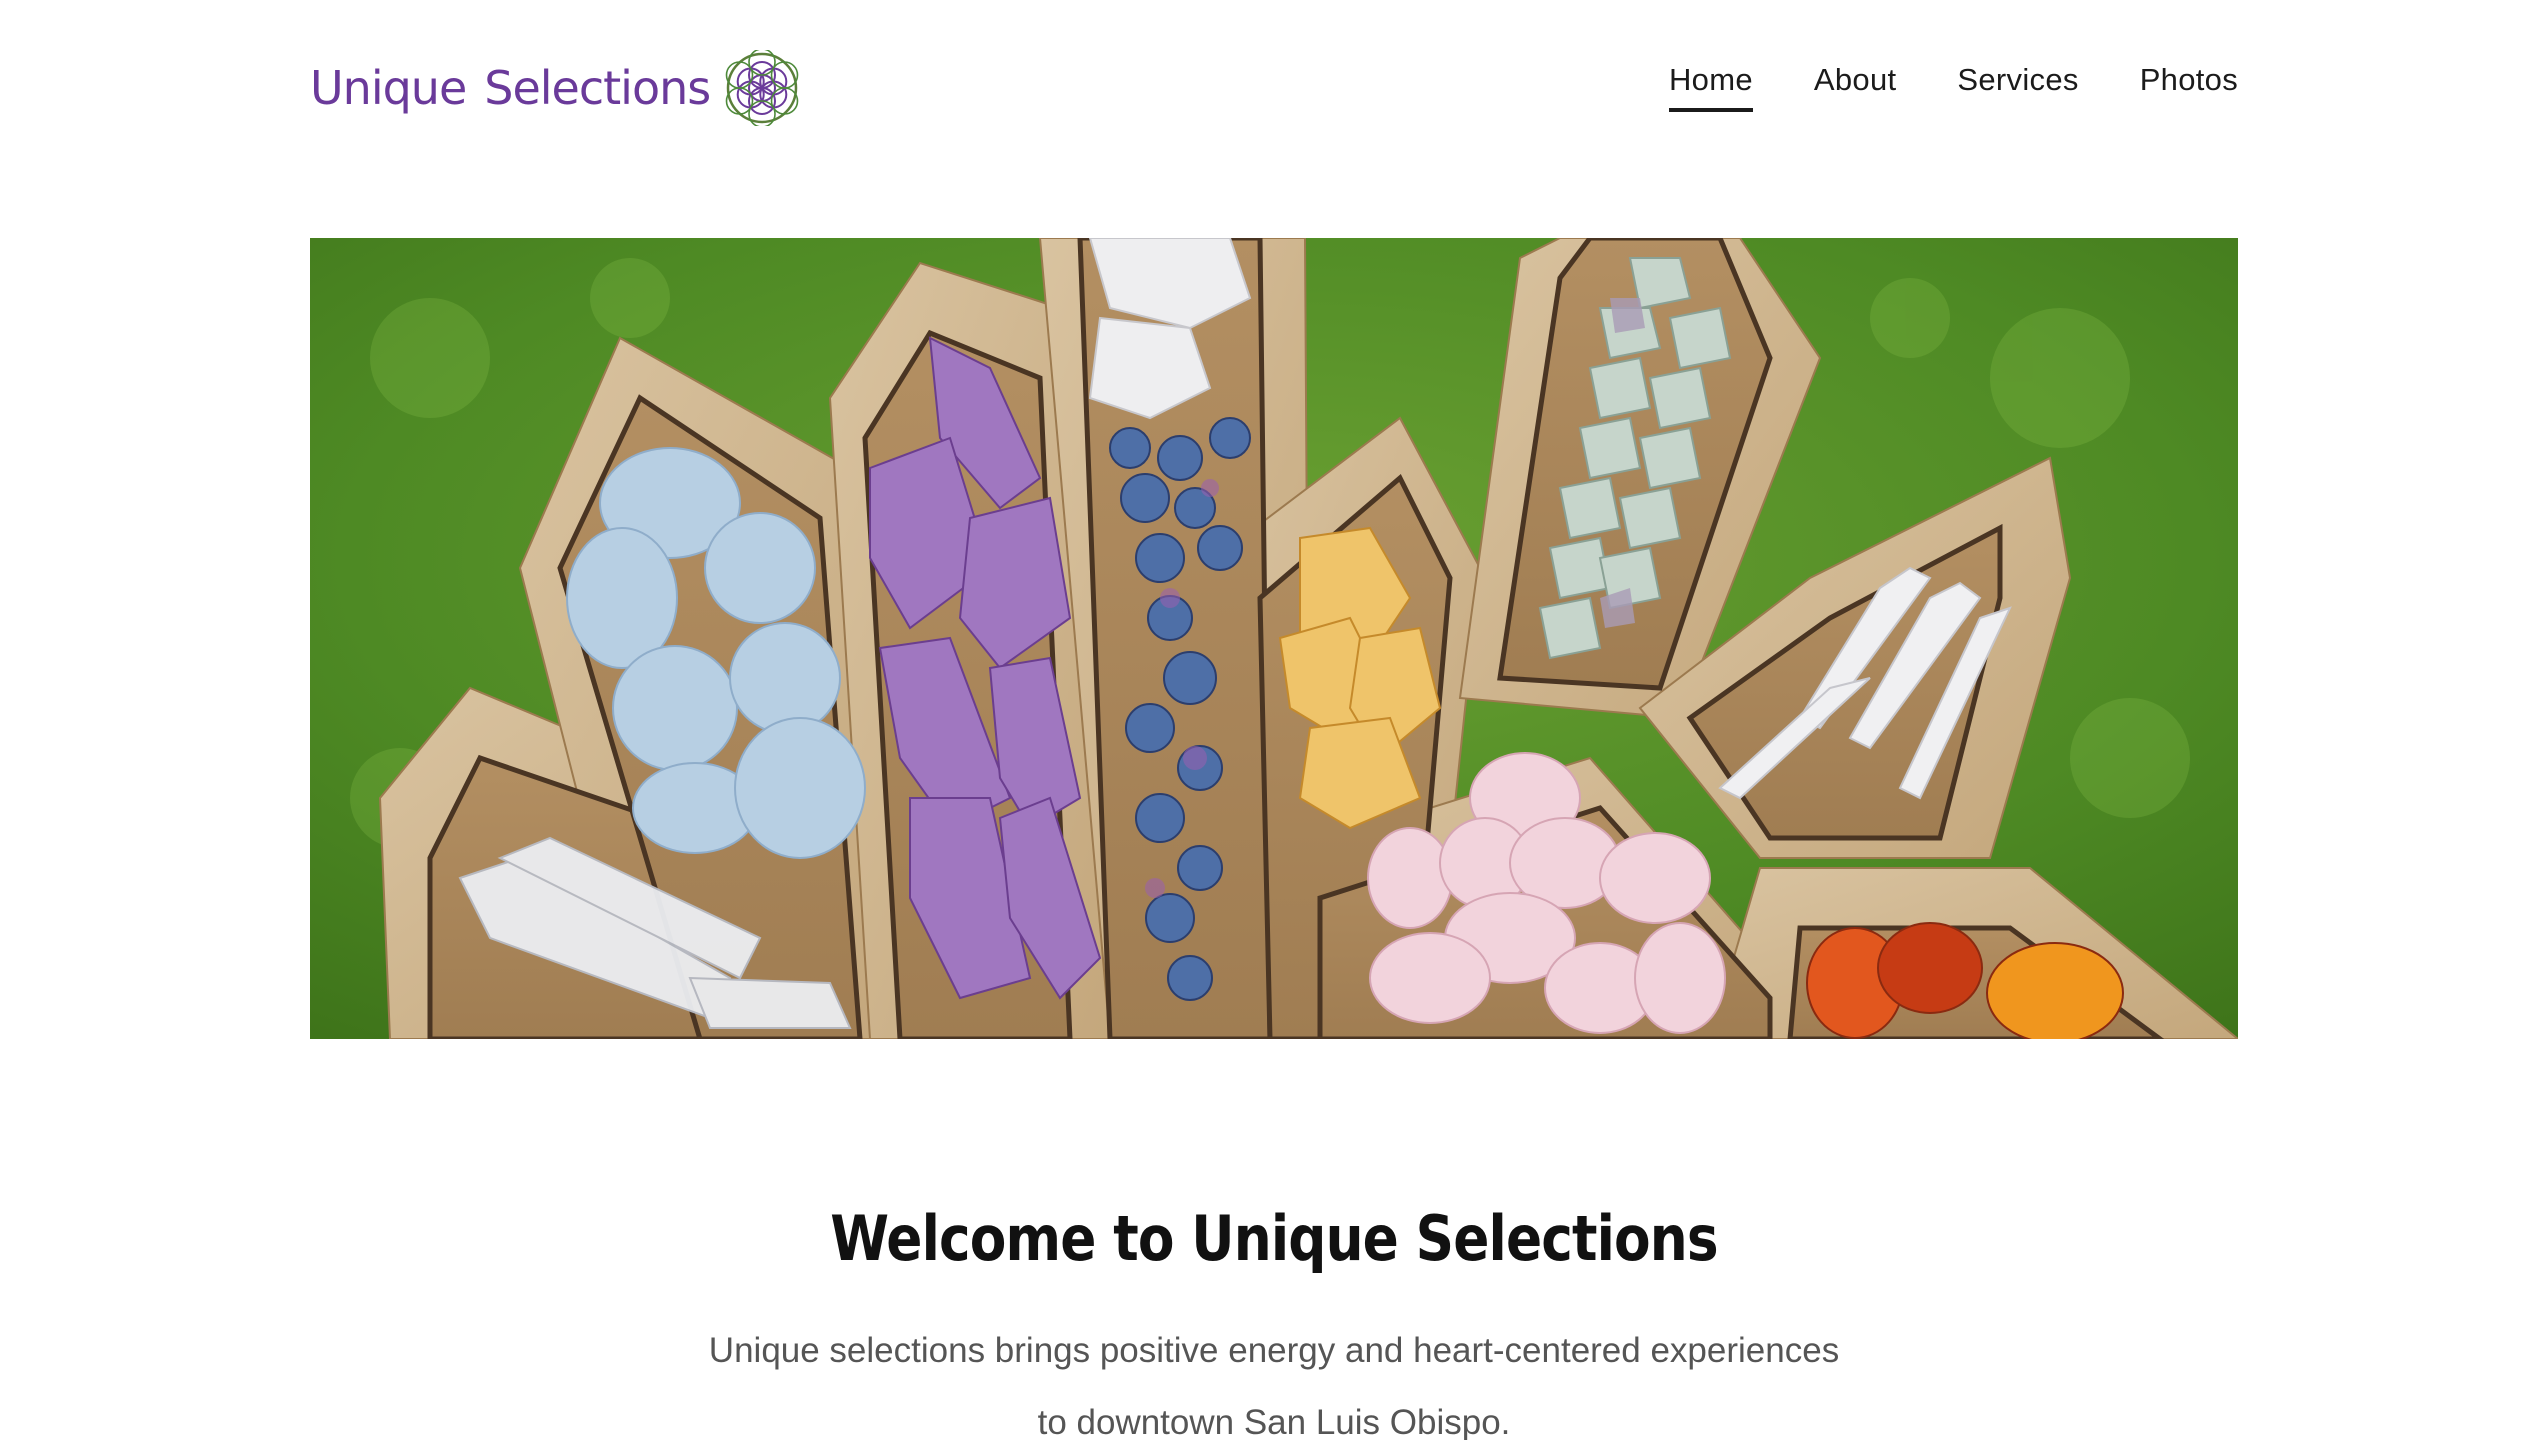  I want to click on logo-text: Unique Selections, so click(510, 88).